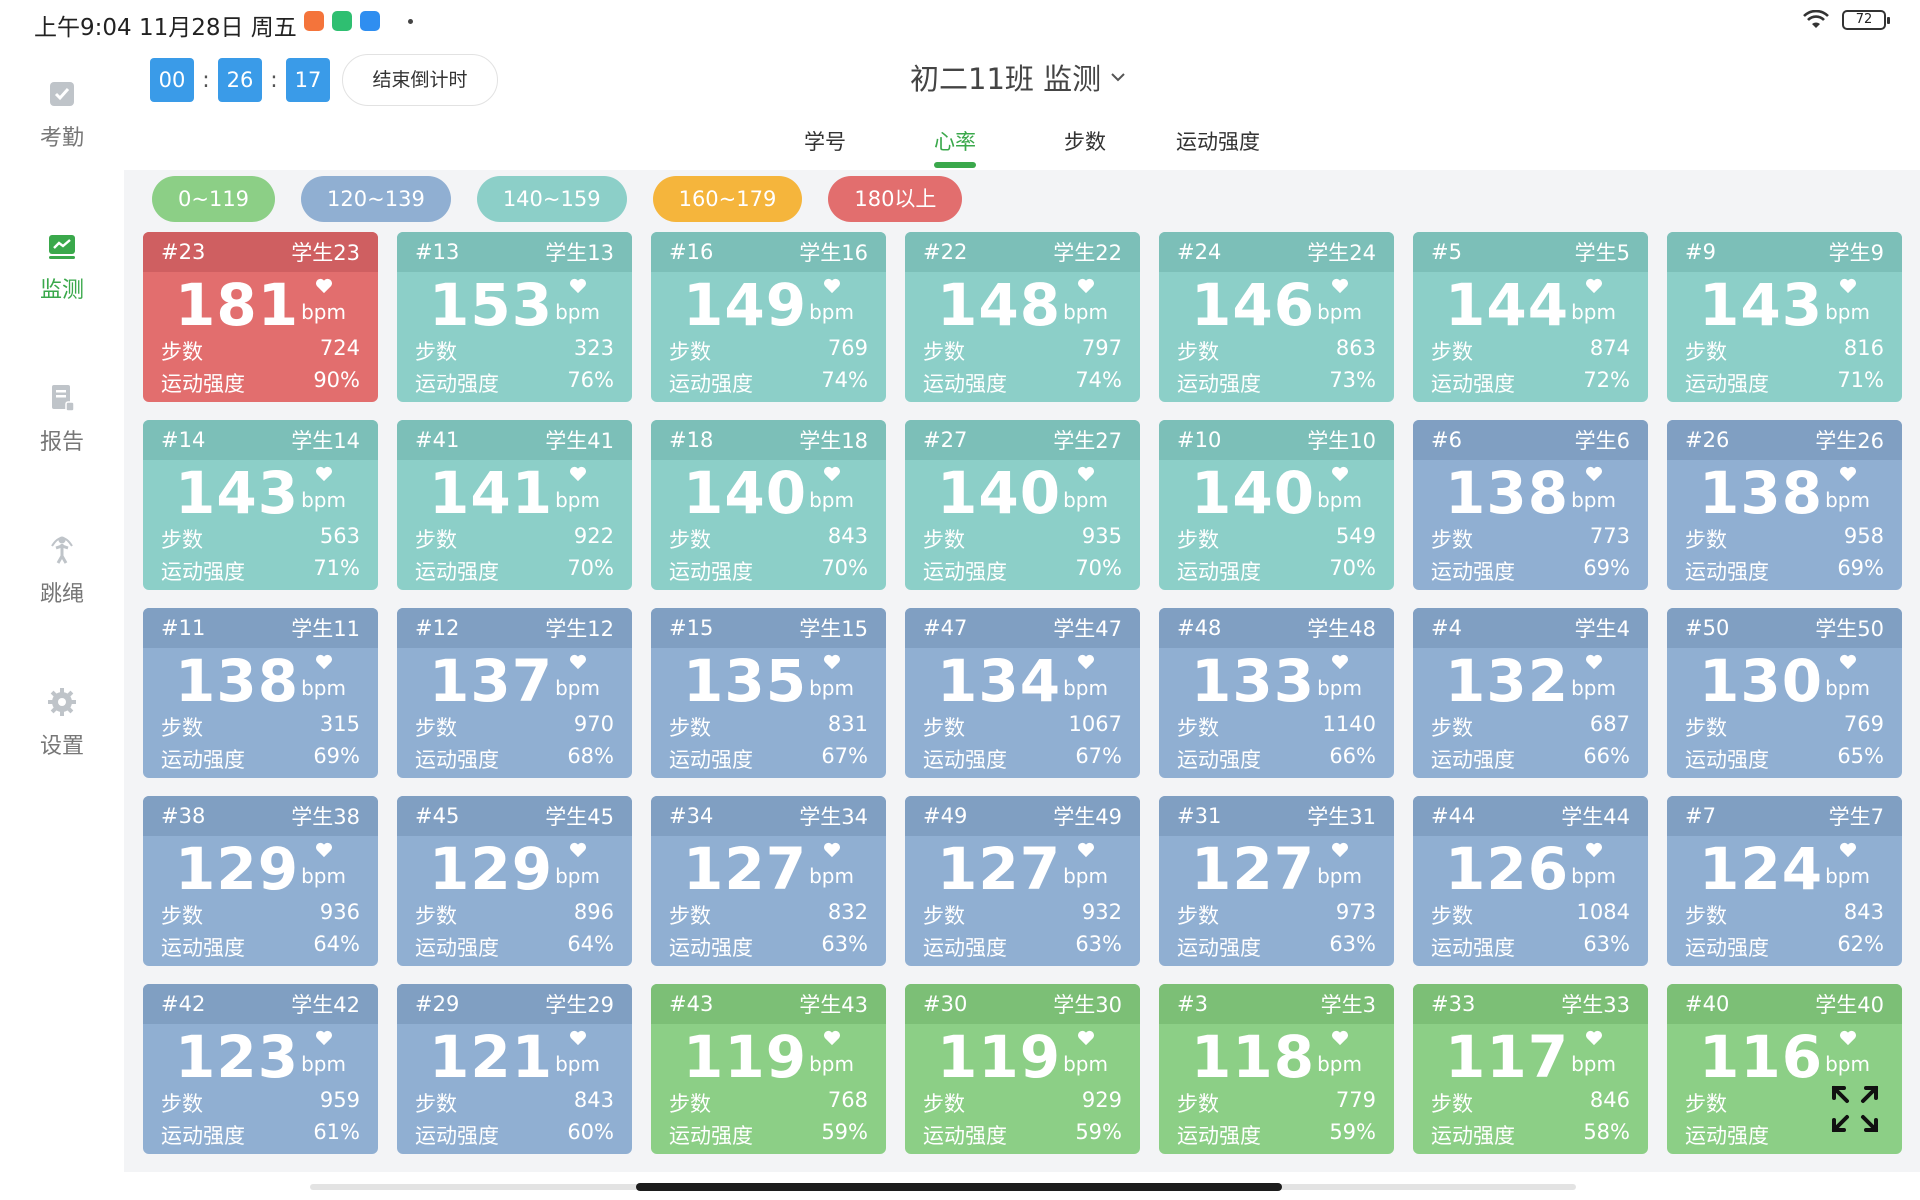 This screenshot has height=1200, width=1920. Describe the element at coordinates (1022, 881) in the screenshot. I see `student-card: #49 学生49 127 bpm 步数 932 运动强度 63%` at that location.